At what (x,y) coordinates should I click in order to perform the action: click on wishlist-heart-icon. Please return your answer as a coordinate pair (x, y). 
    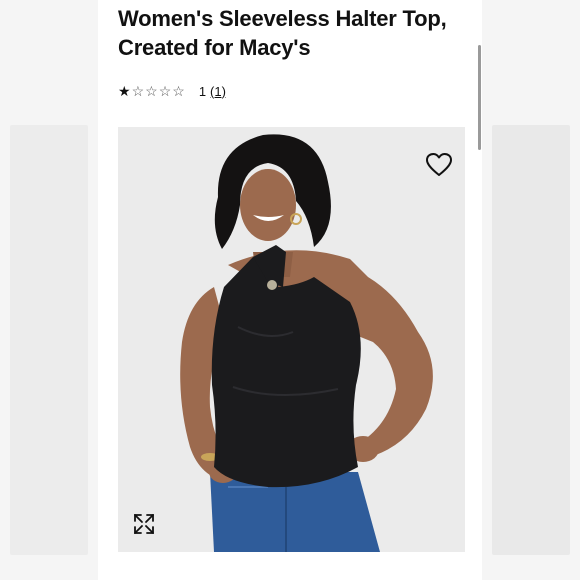
    Looking at the image, I should click on (439, 165).